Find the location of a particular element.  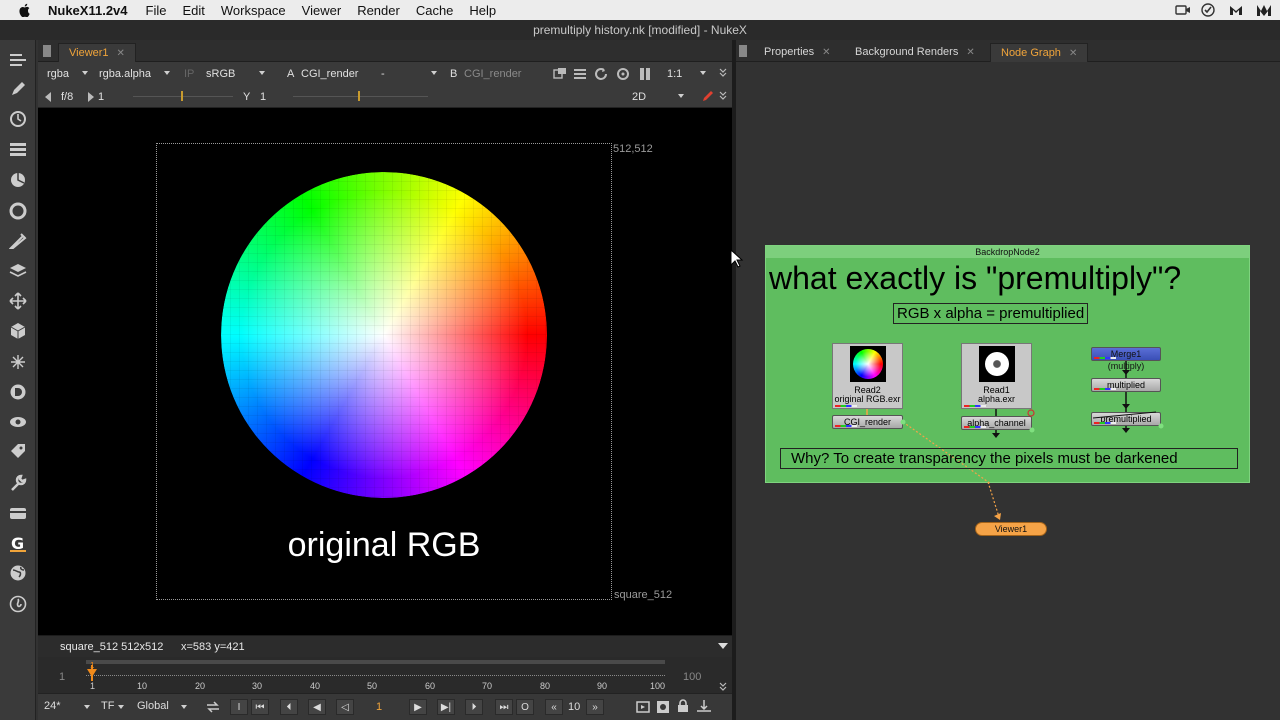

menu-file: File is located at coordinates (156, 10).